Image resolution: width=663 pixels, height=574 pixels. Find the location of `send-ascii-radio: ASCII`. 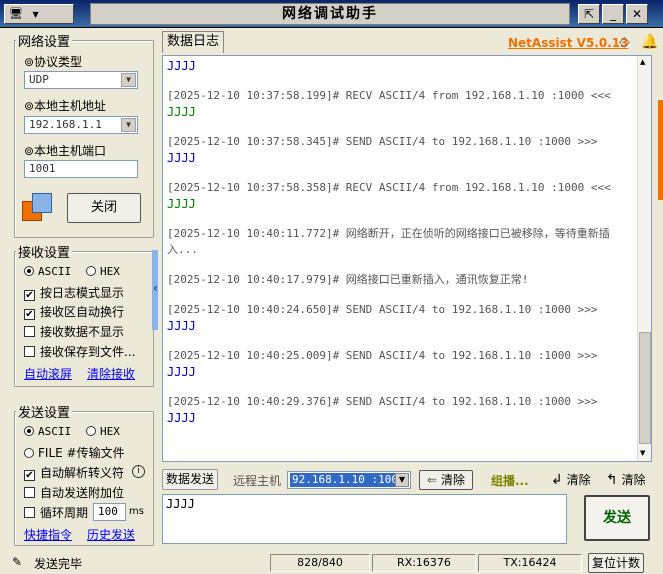

send-ascii-radio: ASCII is located at coordinates (47, 431).